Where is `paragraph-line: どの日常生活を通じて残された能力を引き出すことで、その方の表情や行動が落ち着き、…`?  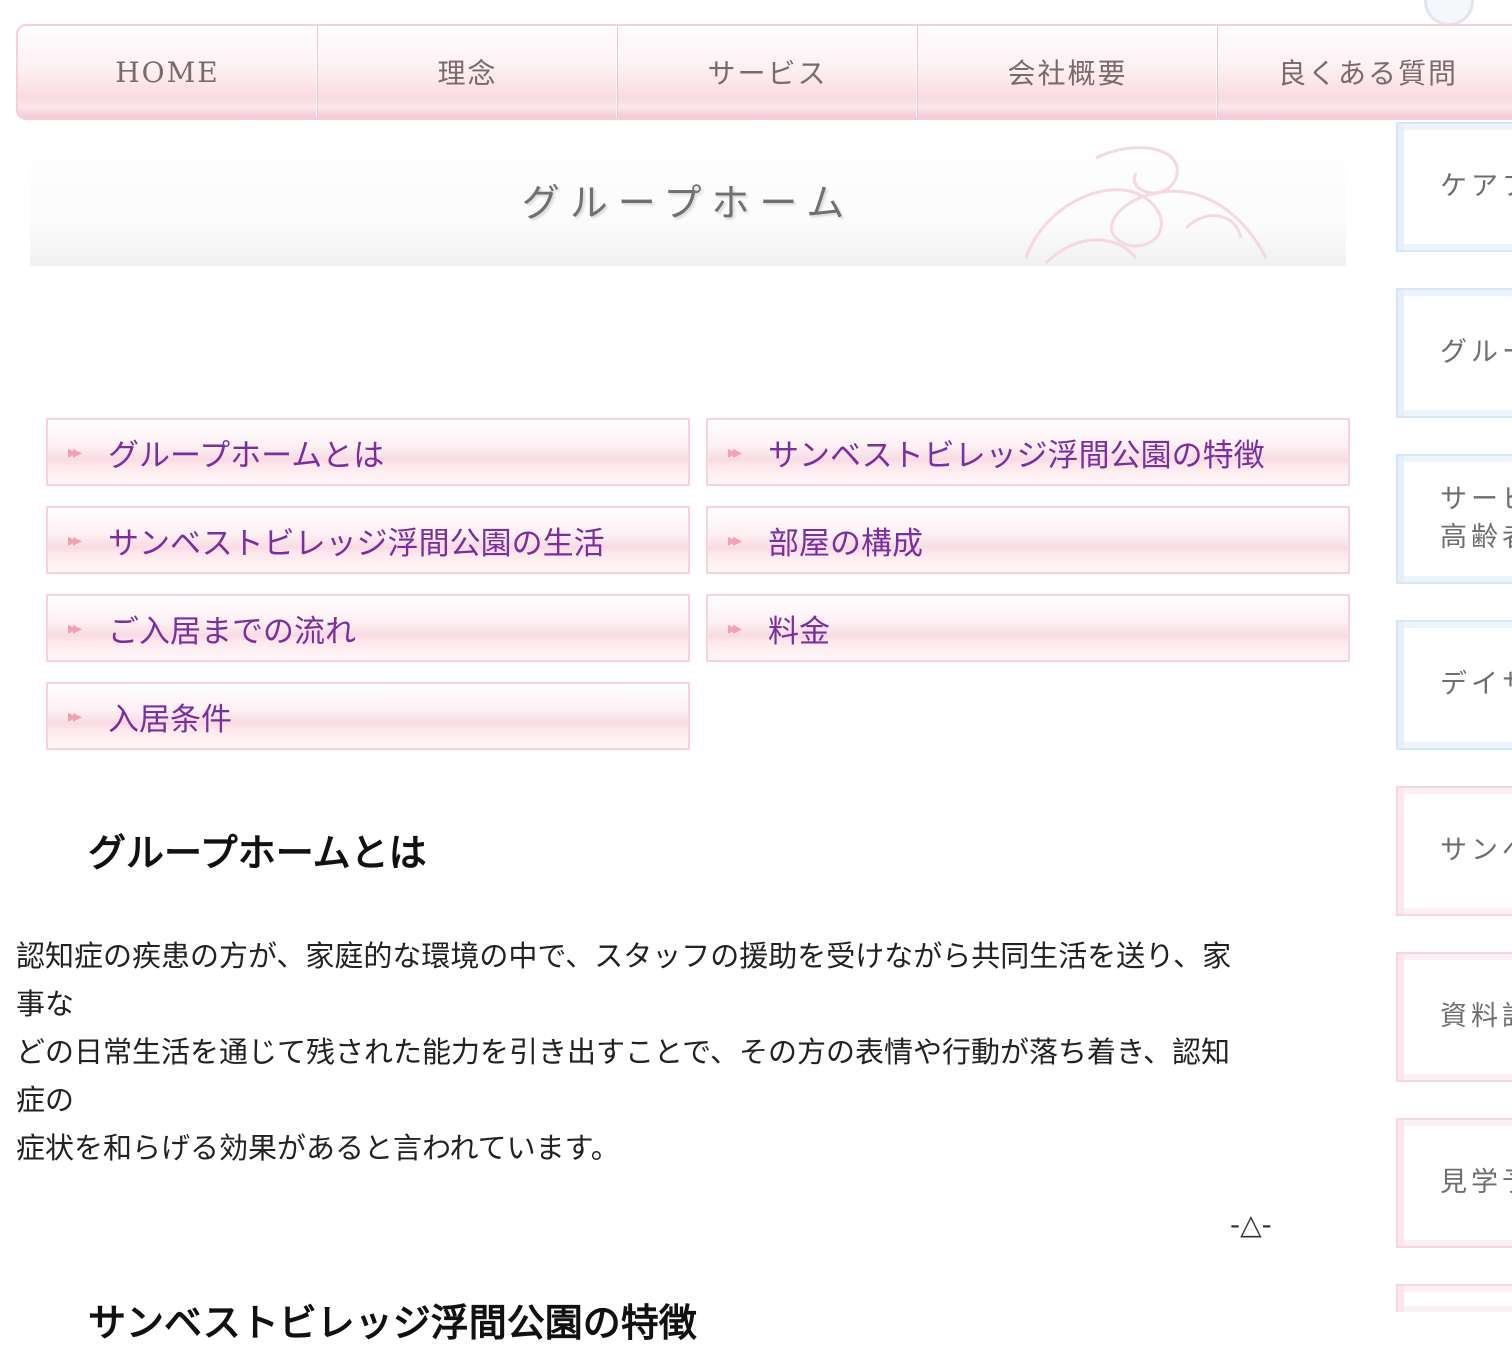
paragraph-line: どの日常生活を通じて残された能力を引き出すことで、その方の表情や行動が落ち着き、… is located at coordinates (623, 1052).